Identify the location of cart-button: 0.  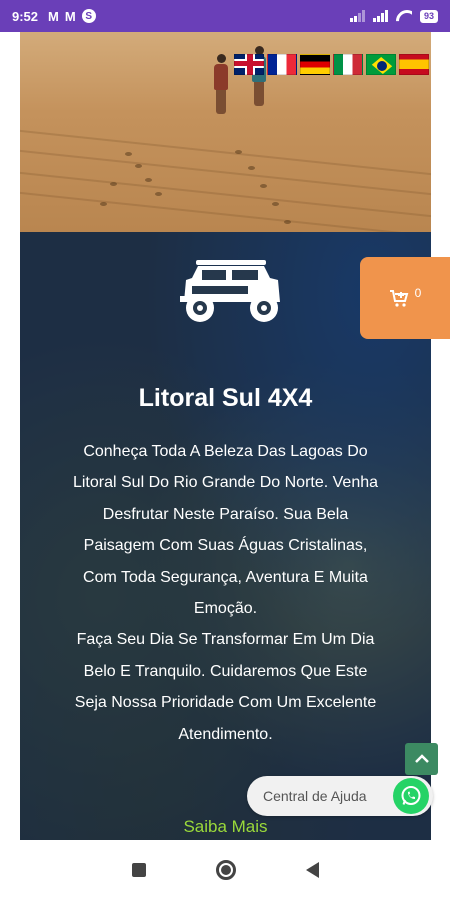
(405, 298).